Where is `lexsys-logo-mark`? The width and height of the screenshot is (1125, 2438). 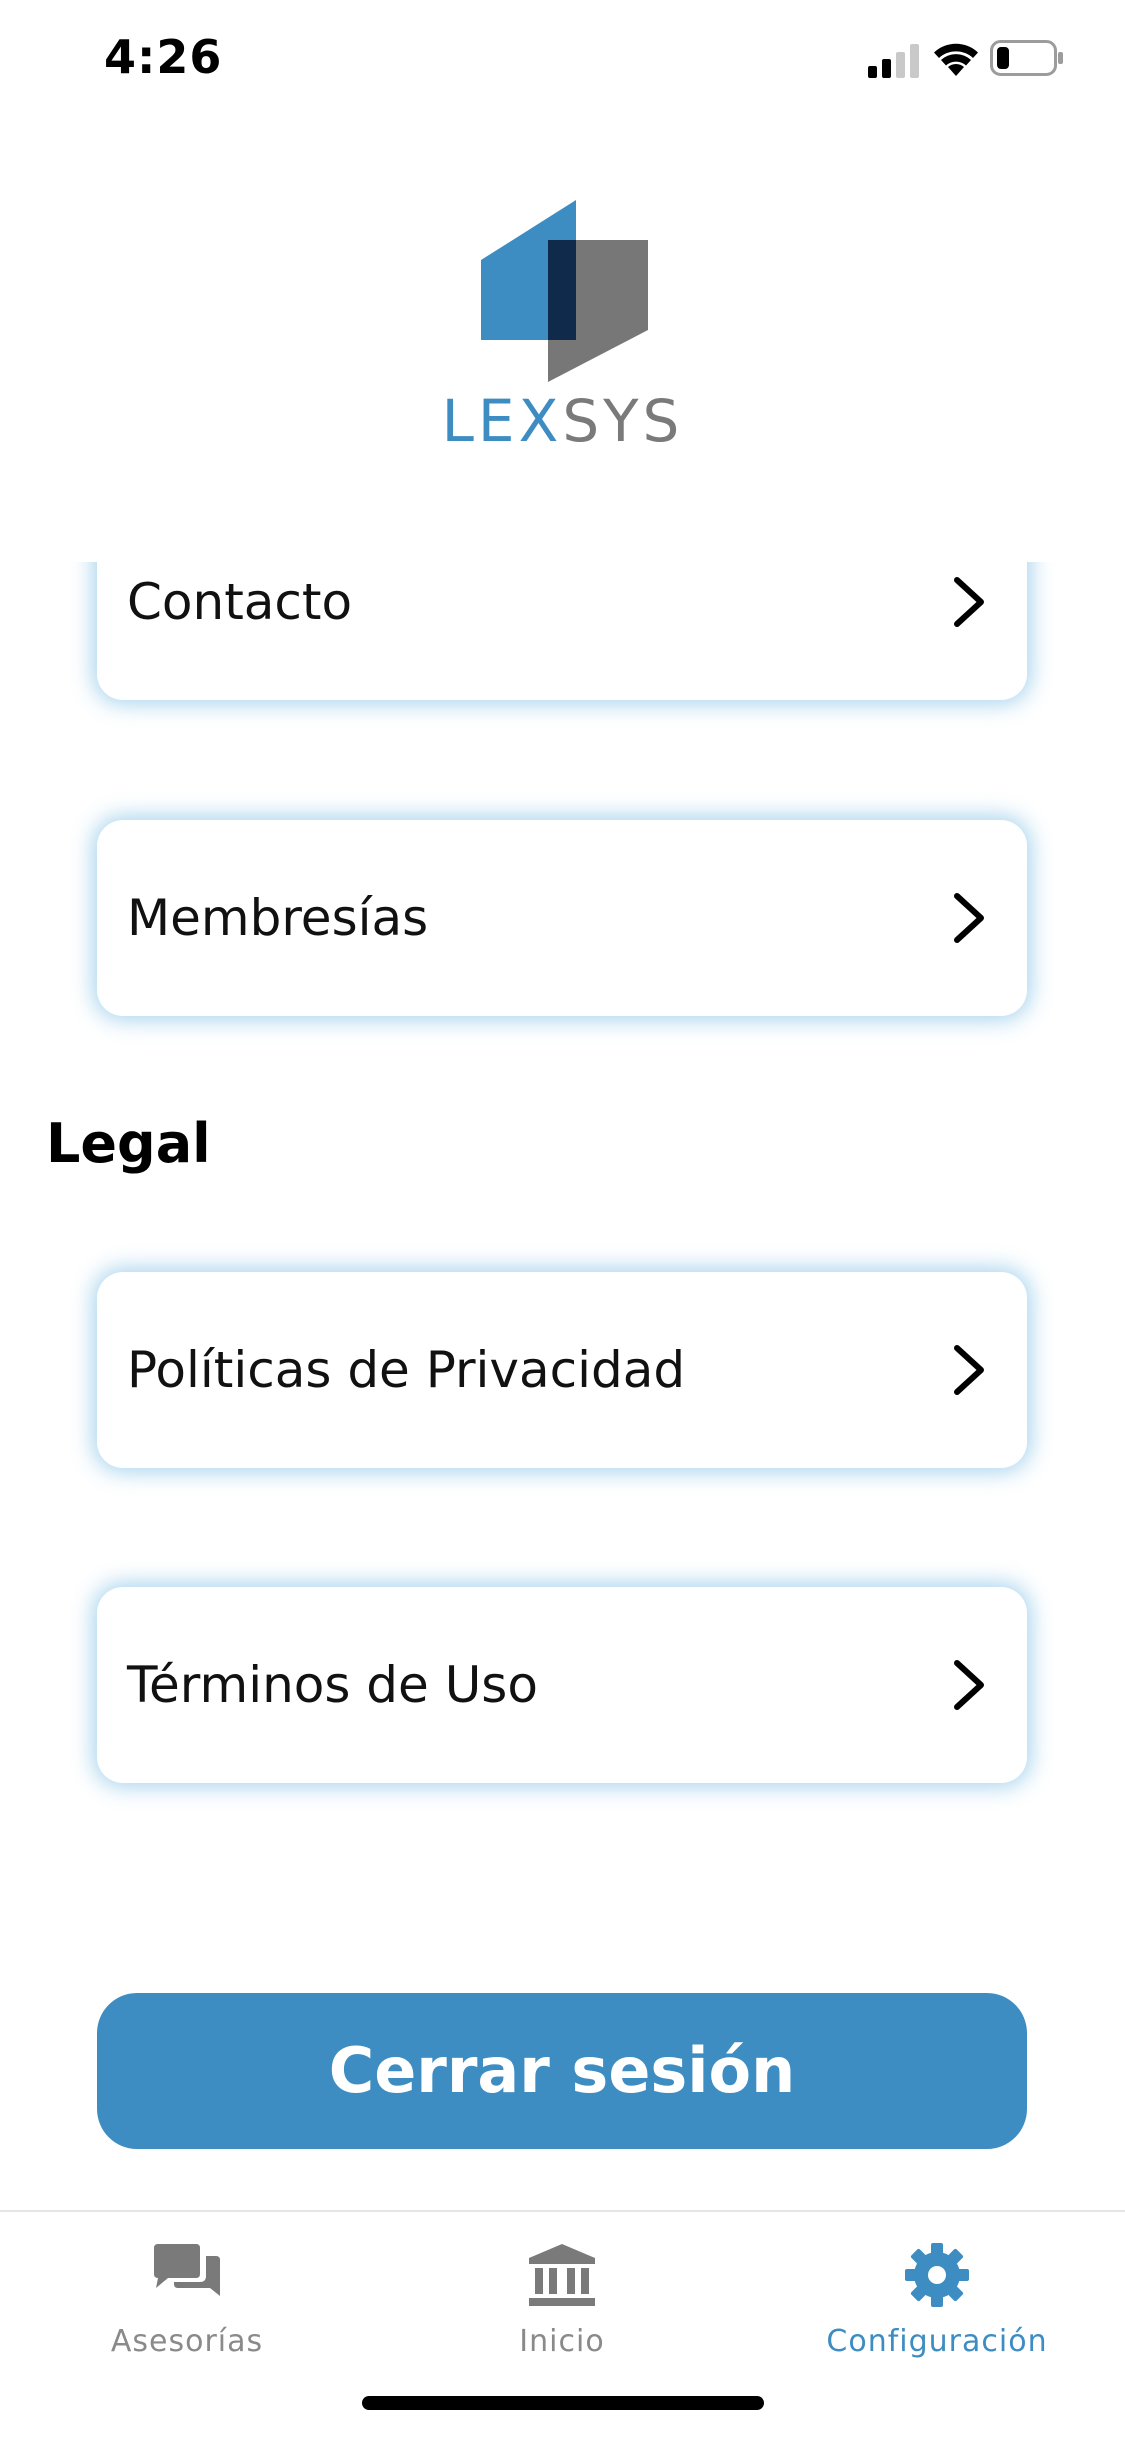
lexsys-logo-mark is located at coordinates (564, 291).